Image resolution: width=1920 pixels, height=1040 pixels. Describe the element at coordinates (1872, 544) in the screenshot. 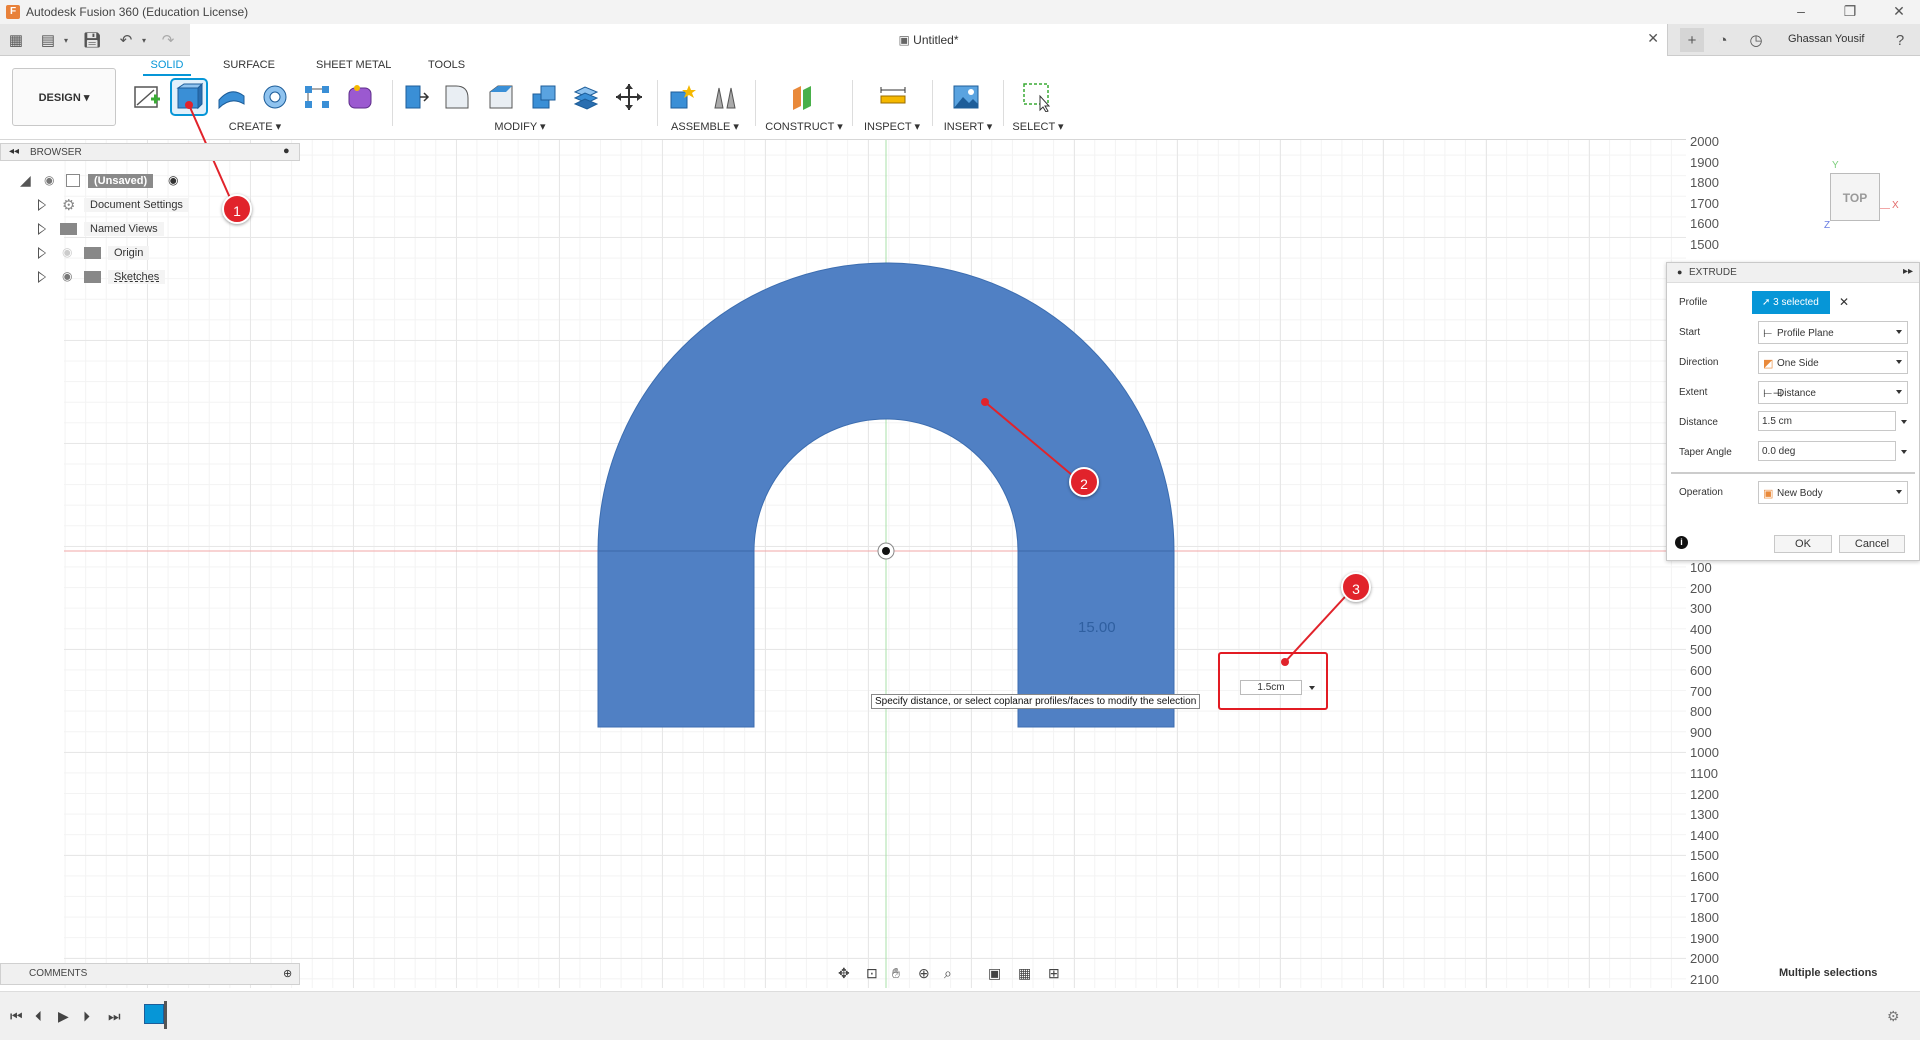

I see `cancel-button: Cancel` at that location.